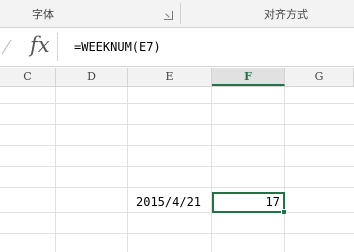 The height and width of the screenshot is (252, 354). What do you see at coordinates (177, 14) in the screenshot?
I see `ribbon: 字体 对齐方式` at bounding box center [177, 14].